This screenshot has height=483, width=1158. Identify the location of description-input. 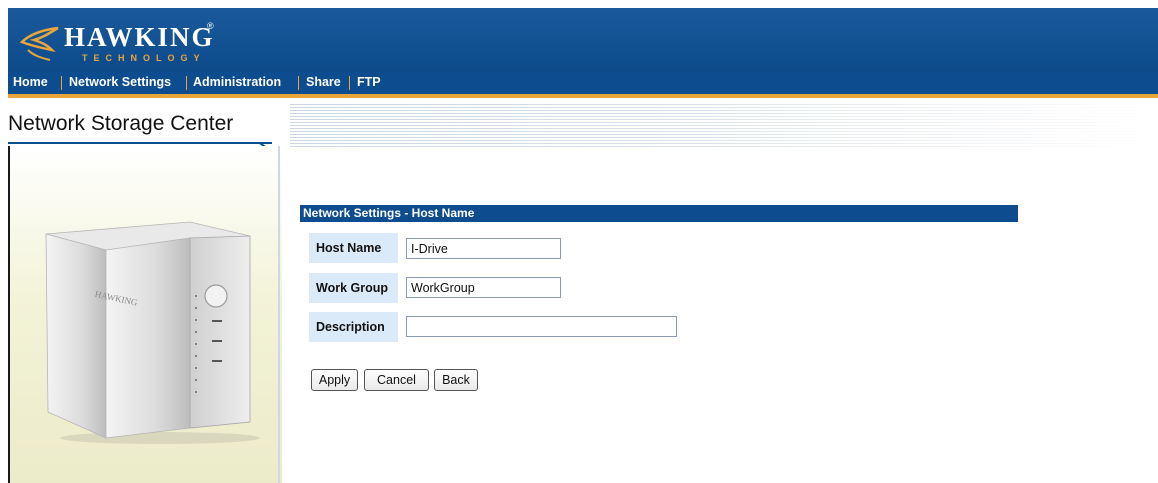
(541, 326).